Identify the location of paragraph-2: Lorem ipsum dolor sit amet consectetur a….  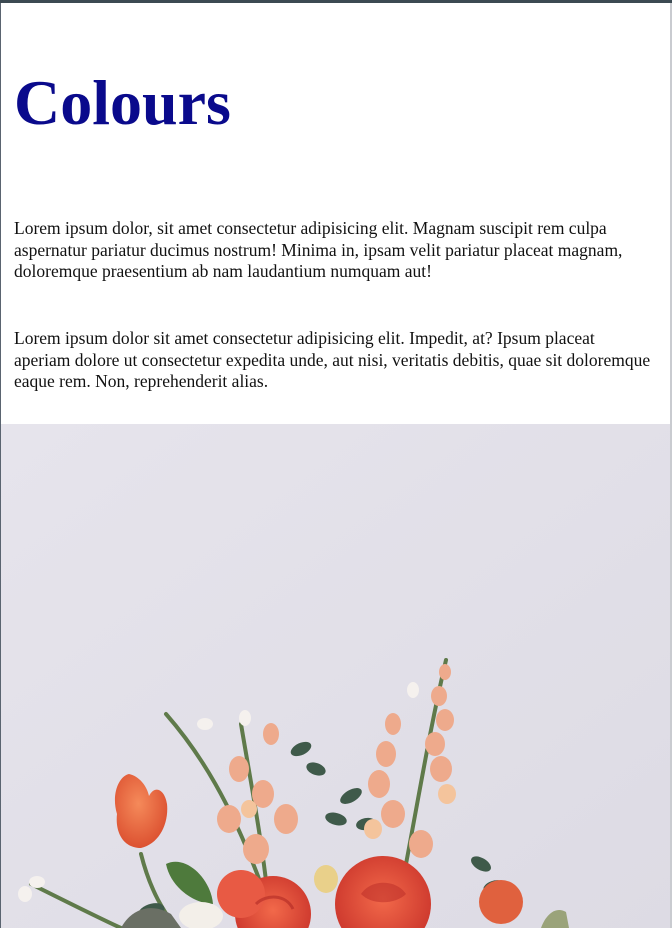
(332, 359).